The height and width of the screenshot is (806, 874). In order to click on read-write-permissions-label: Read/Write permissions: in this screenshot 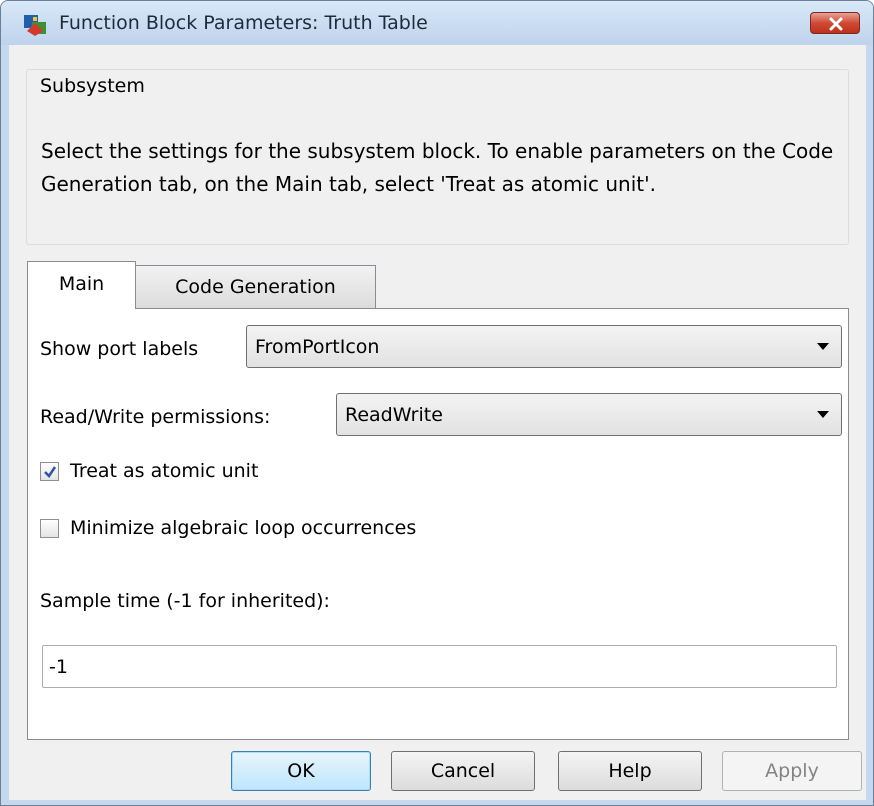, I will do `click(155, 417)`.